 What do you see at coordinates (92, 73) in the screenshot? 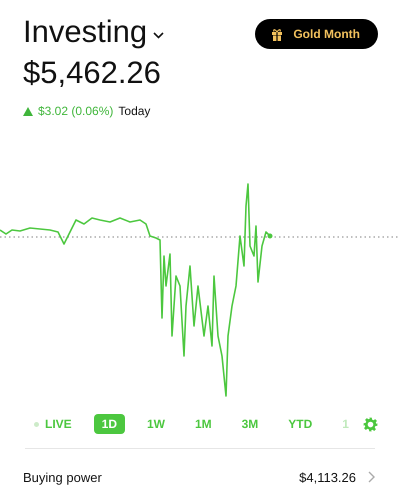
I see `portfolio-balance: $5,462.26` at bounding box center [92, 73].